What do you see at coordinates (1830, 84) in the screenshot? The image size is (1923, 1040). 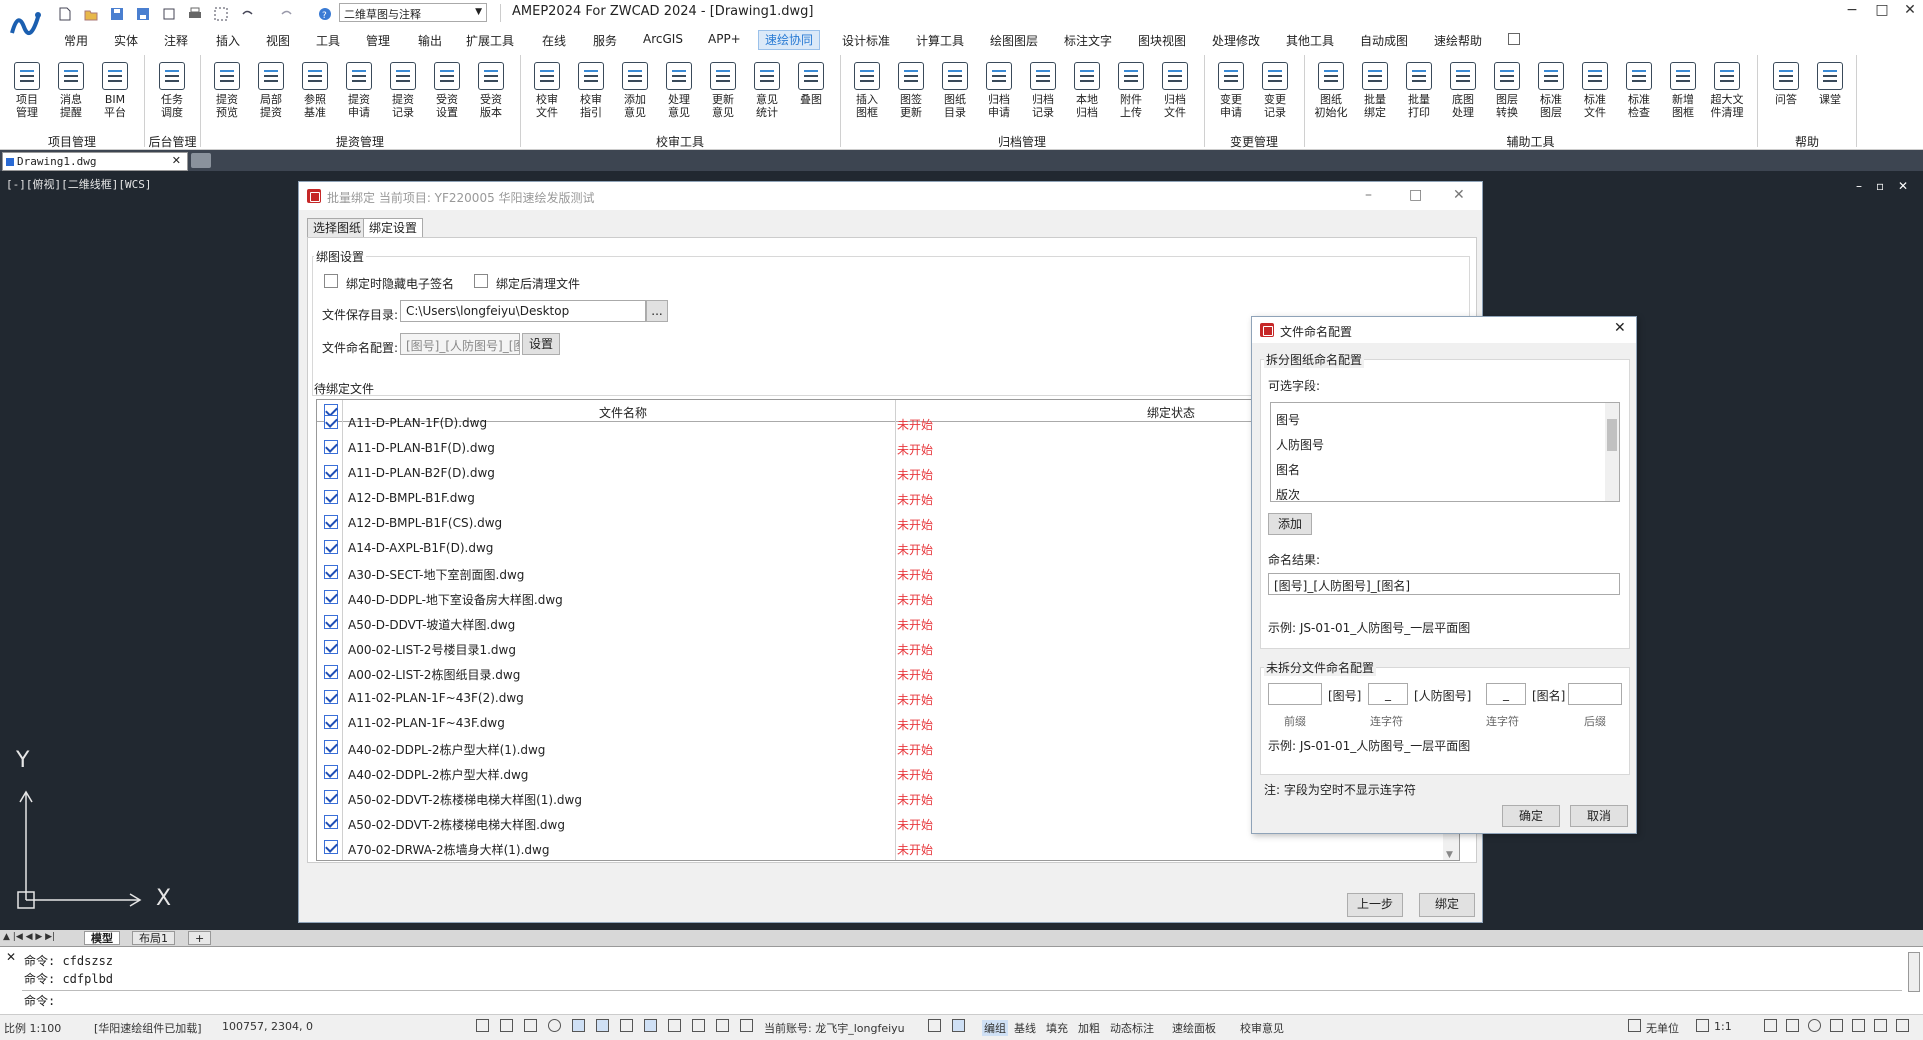 I see `ribbon-btn-classroom: 课堂` at bounding box center [1830, 84].